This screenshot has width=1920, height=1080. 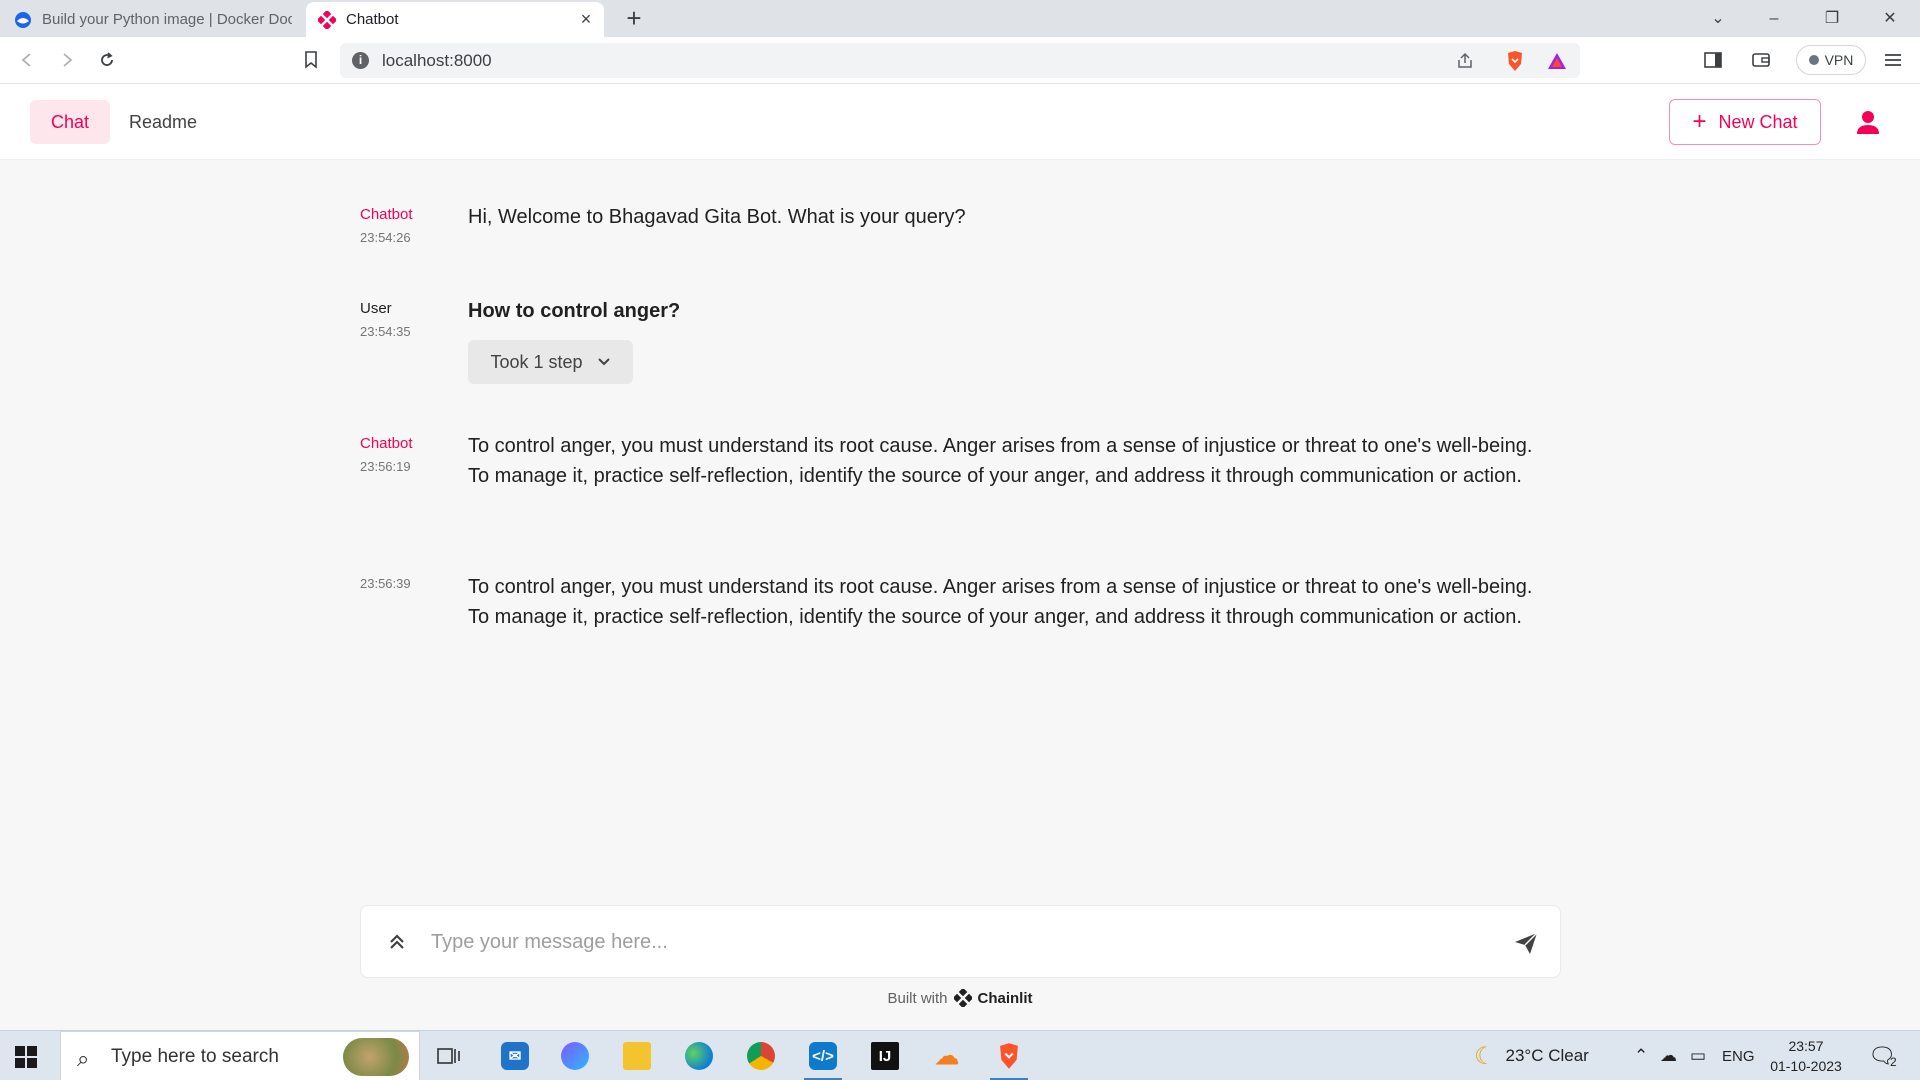 I want to click on cloudflare-icon: ☁, so click(x=947, y=1055).